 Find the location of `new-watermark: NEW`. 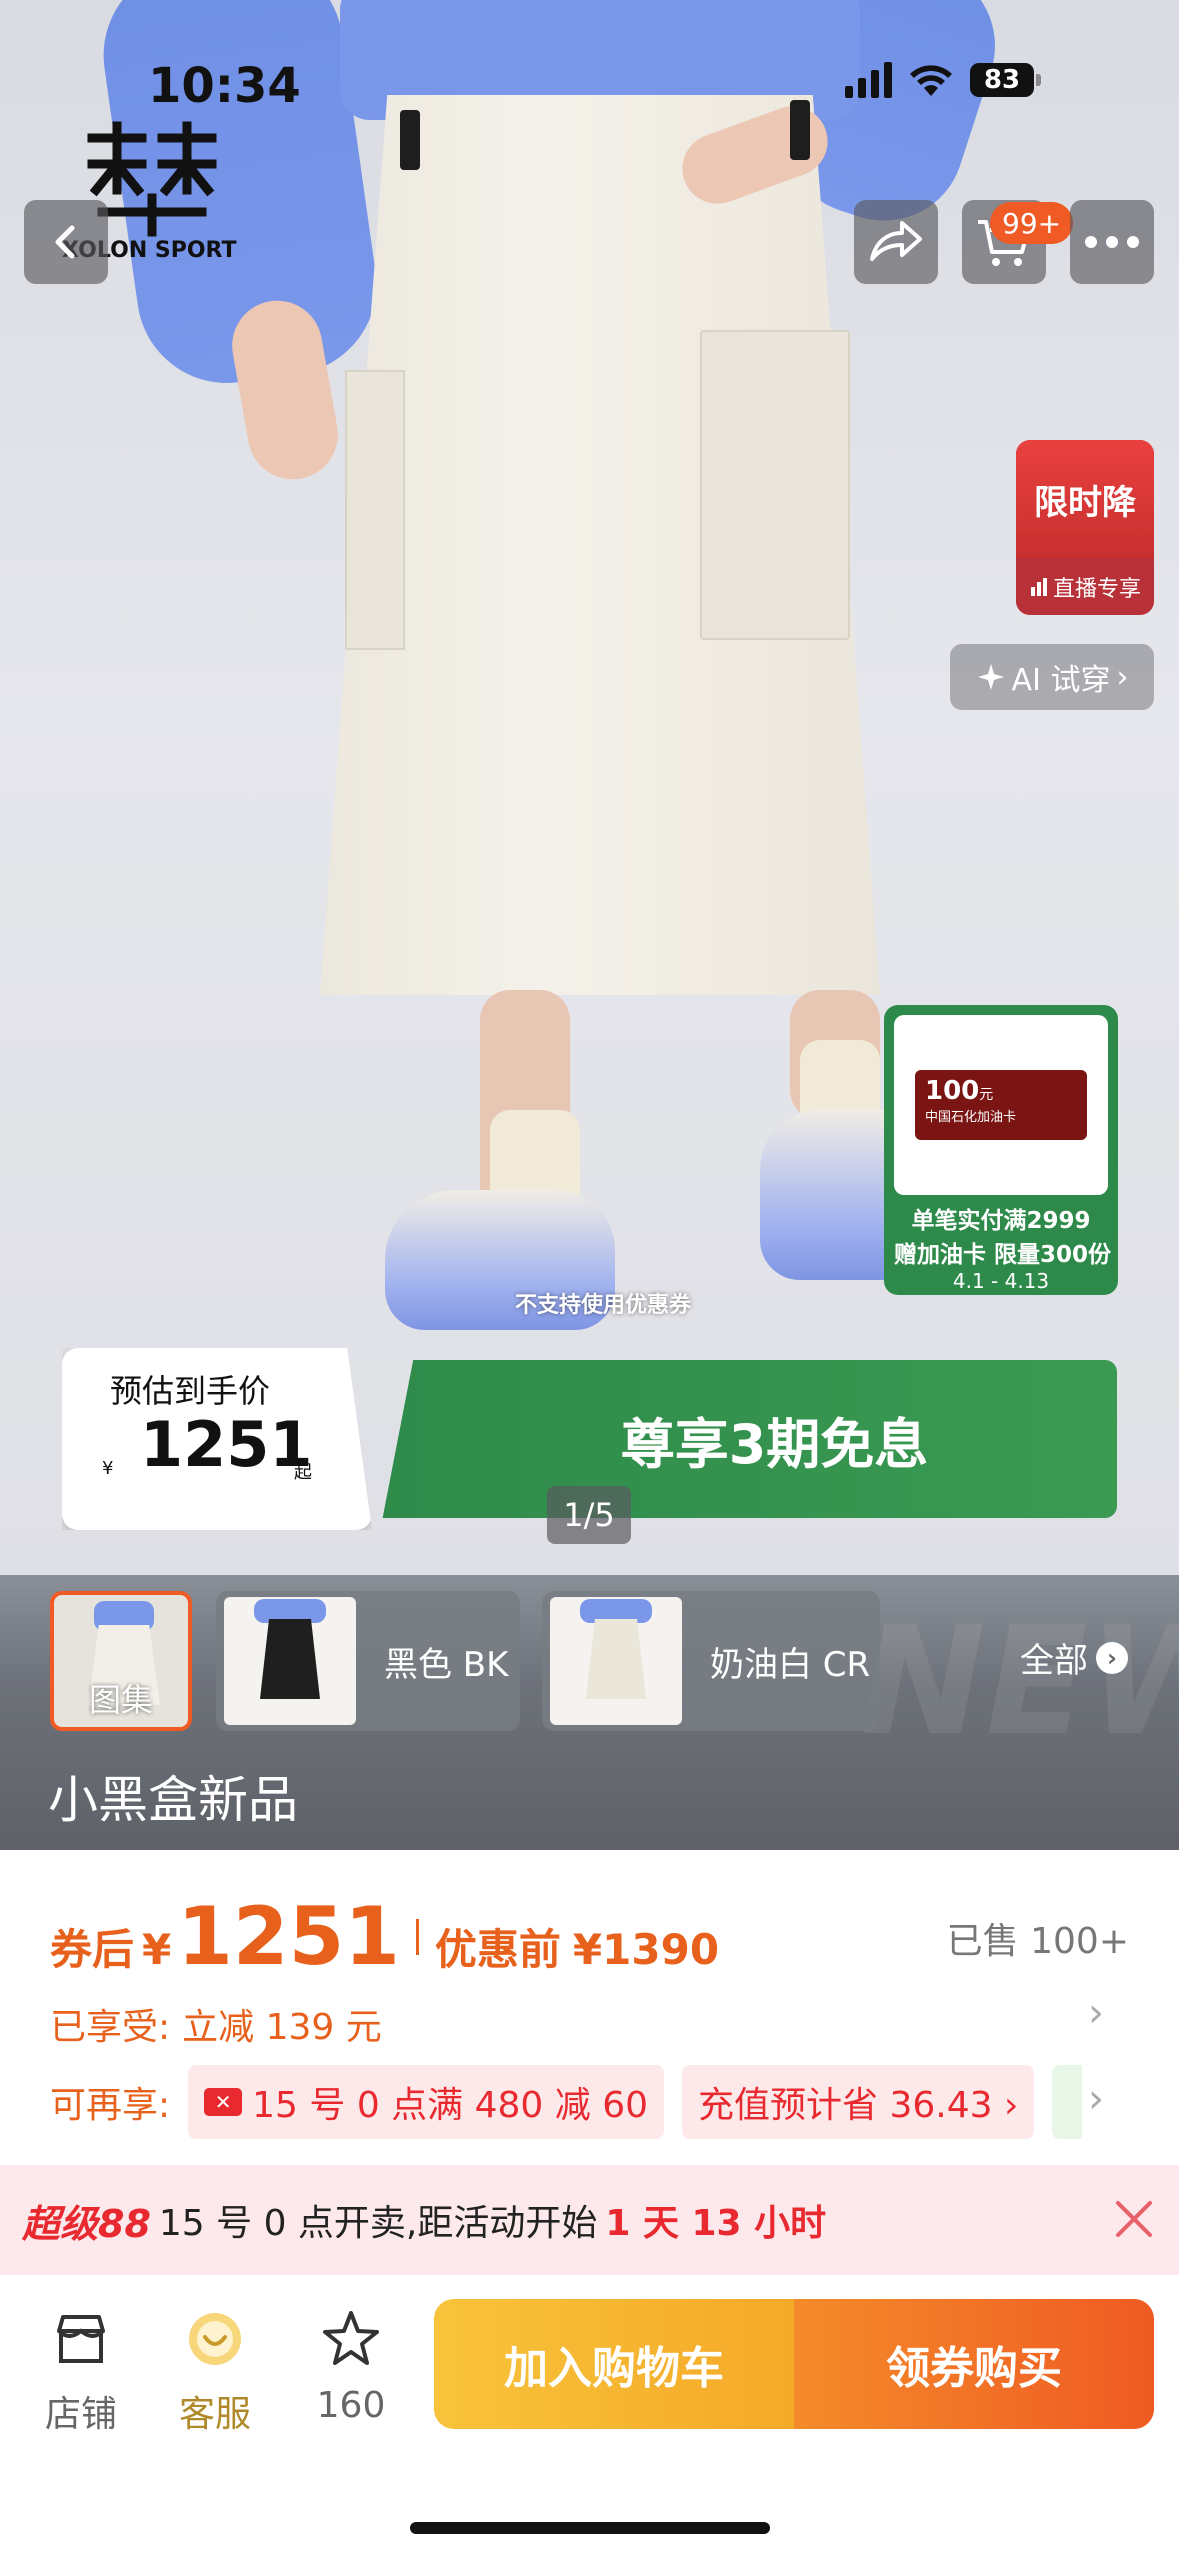

new-watermark: NEW is located at coordinates (1019, 1682).